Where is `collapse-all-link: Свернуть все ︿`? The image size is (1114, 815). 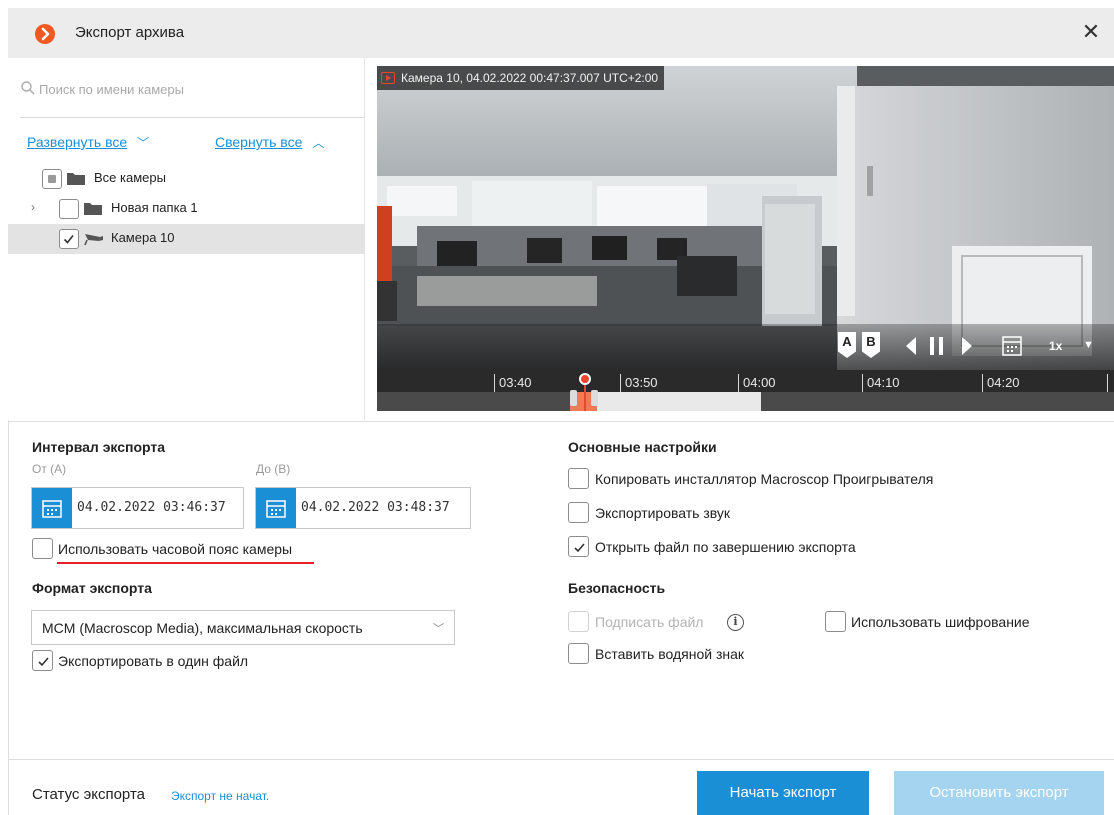 collapse-all-link: Свернуть все ︿ is located at coordinates (269, 142).